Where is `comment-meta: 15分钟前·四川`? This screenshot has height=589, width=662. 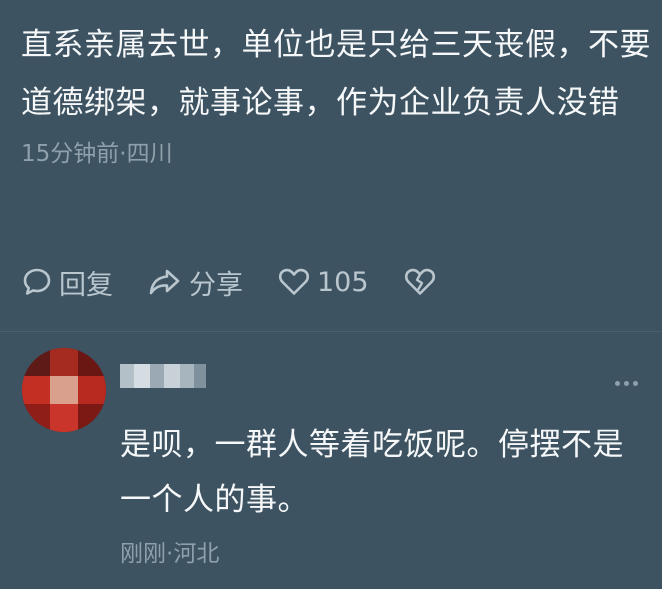
comment-meta: 15分钟前·四川 is located at coordinates (336, 154).